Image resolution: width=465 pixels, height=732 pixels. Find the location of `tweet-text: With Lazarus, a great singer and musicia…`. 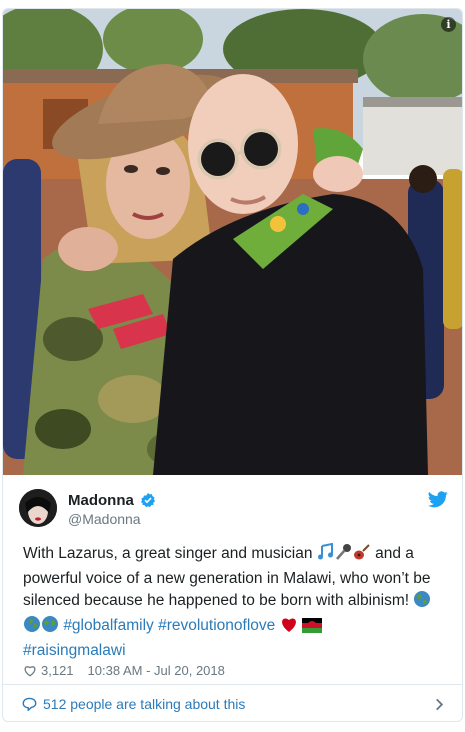

tweet-text: With Lazarus, a great singer and musicia… is located at coordinates (234, 602).